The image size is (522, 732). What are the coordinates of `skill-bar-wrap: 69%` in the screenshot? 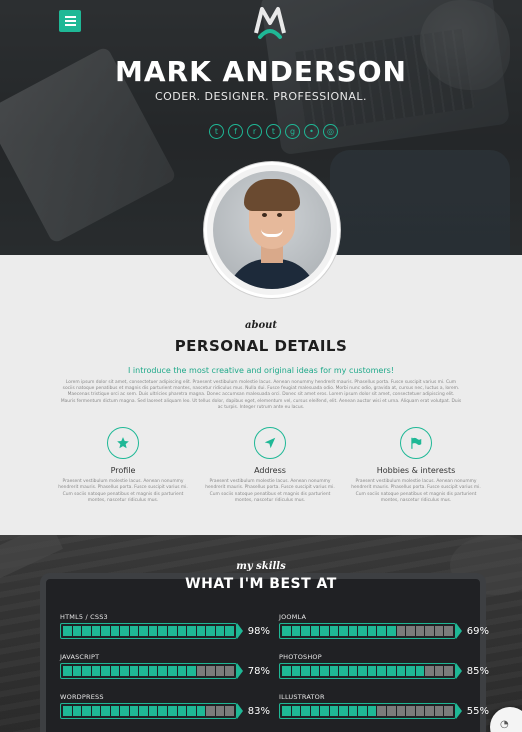 It's located at (384, 631).